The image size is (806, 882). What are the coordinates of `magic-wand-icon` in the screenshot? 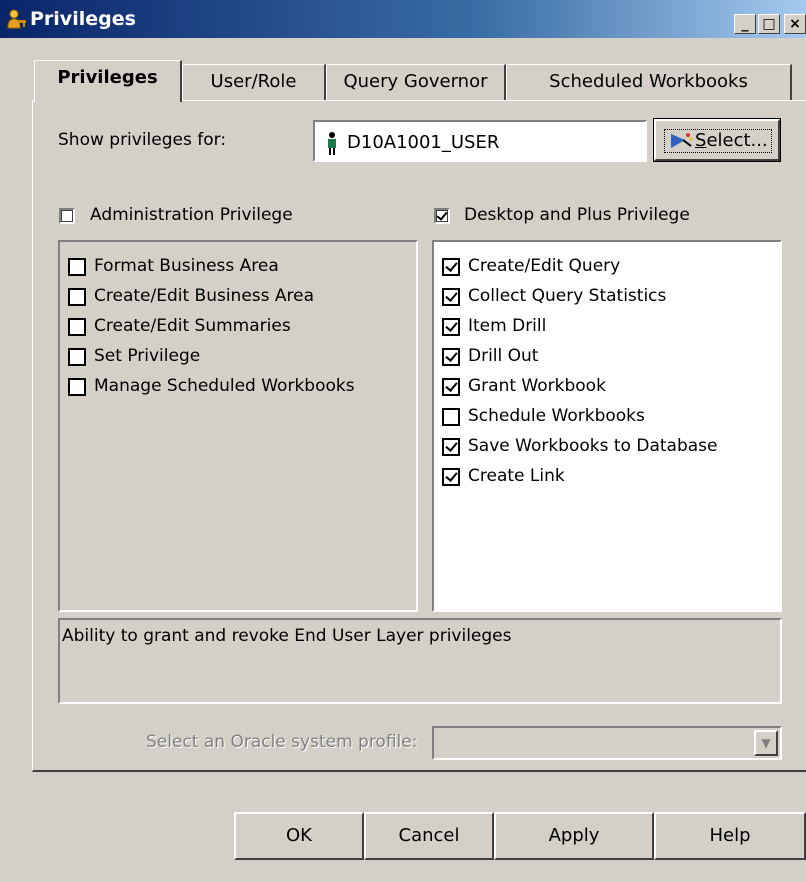 It's located at (682, 140).